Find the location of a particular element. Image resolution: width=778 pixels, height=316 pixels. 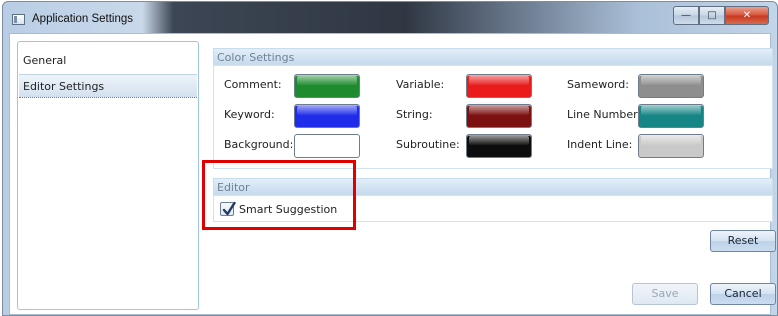

maximize-icon: □ is located at coordinates (712, 15).